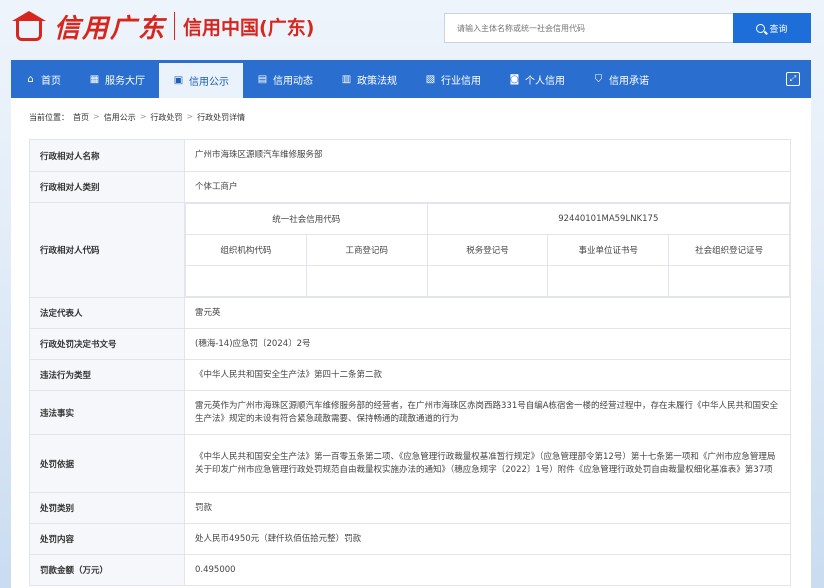 This screenshot has width=824, height=588. I want to click on breadcrumb-credit-publicity: 信用公示, so click(120, 117).